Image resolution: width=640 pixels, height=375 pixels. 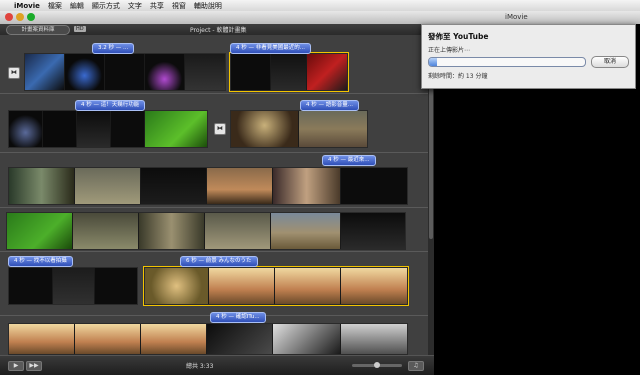 I want to click on menu-app-name: iMovie, so click(x=27, y=6).